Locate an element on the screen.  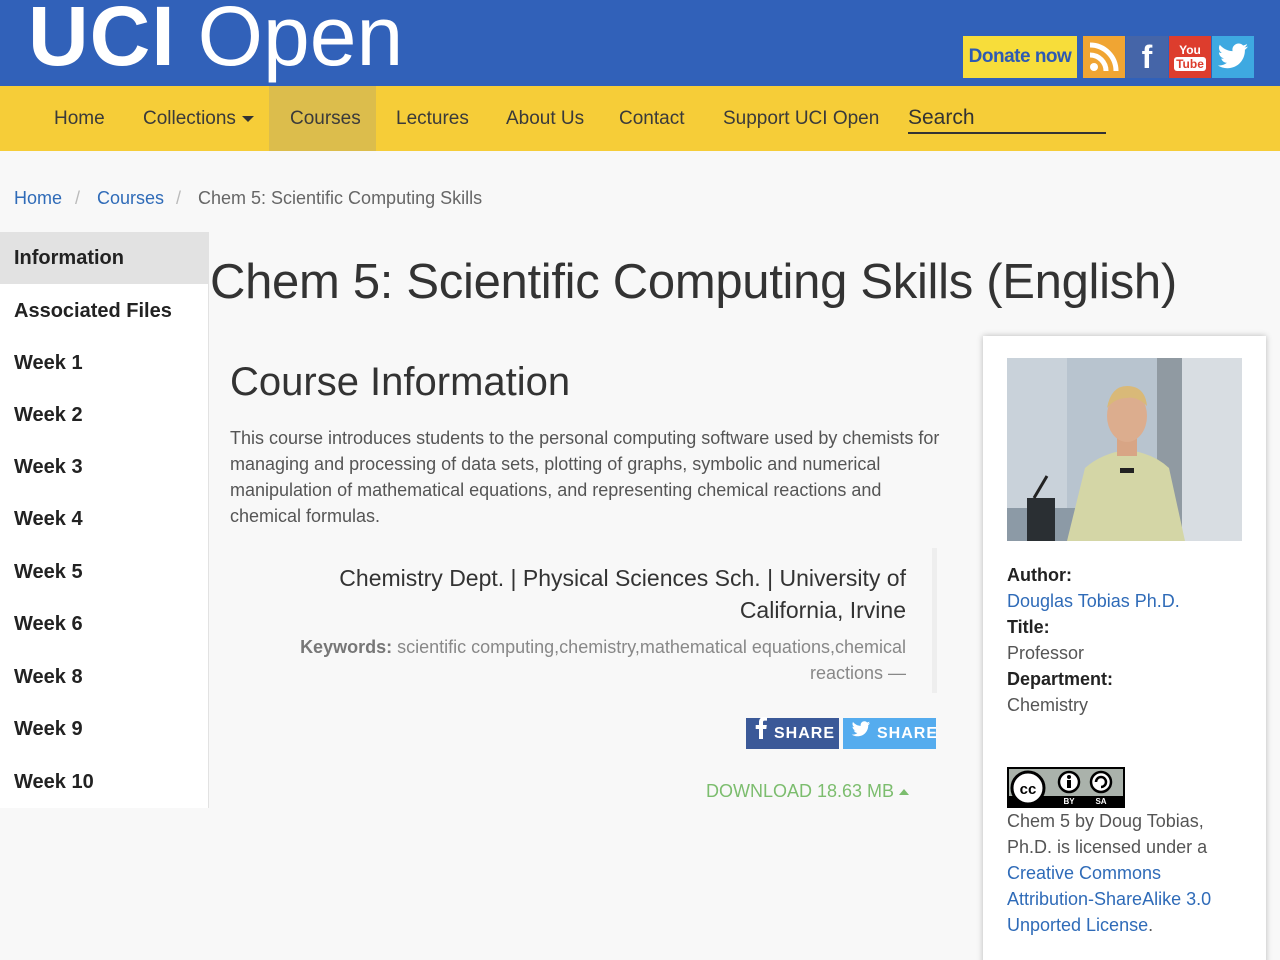
sidebar-item-week-9: Week 9 is located at coordinates (104, 729).